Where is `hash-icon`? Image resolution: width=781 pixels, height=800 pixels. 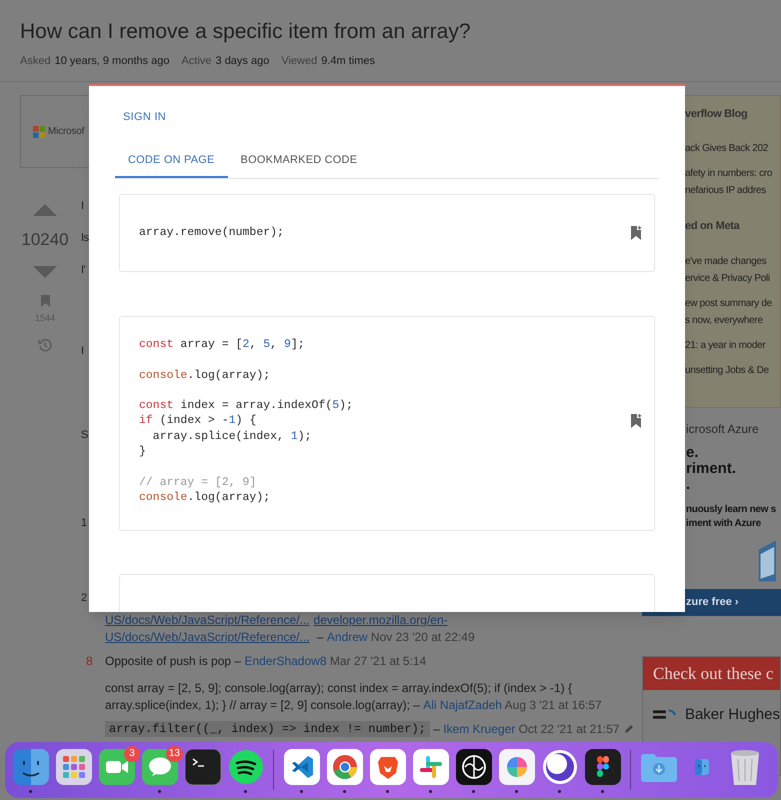
hash-icon is located at coordinates (430, 767).